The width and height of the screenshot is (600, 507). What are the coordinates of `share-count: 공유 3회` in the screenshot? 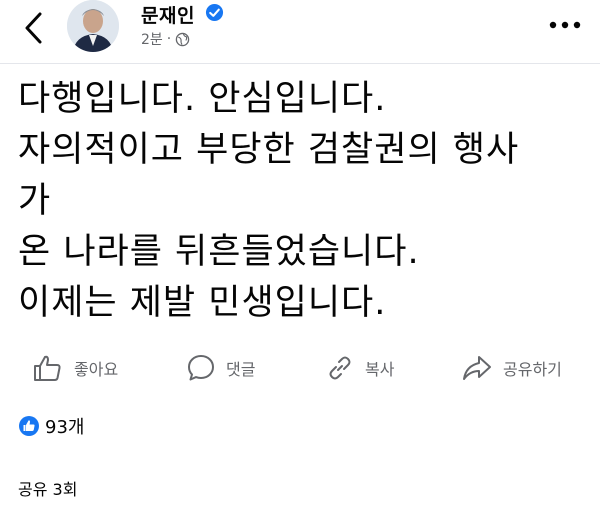 It's located at (47, 488).